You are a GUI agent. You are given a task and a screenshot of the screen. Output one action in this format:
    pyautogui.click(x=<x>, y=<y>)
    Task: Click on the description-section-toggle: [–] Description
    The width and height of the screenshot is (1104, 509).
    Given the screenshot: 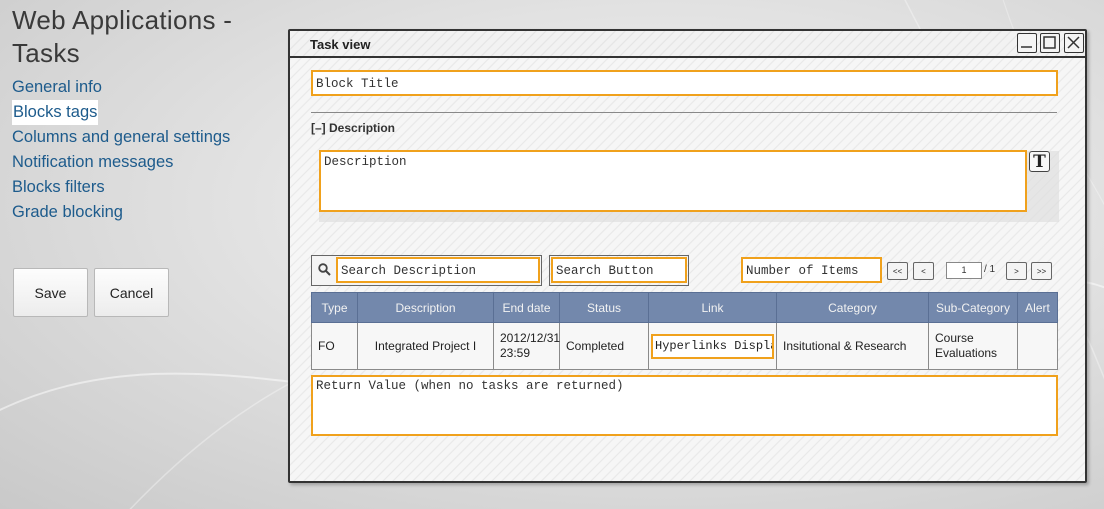 What is the action you would take?
    pyautogui.click(x=353, y=128)
    